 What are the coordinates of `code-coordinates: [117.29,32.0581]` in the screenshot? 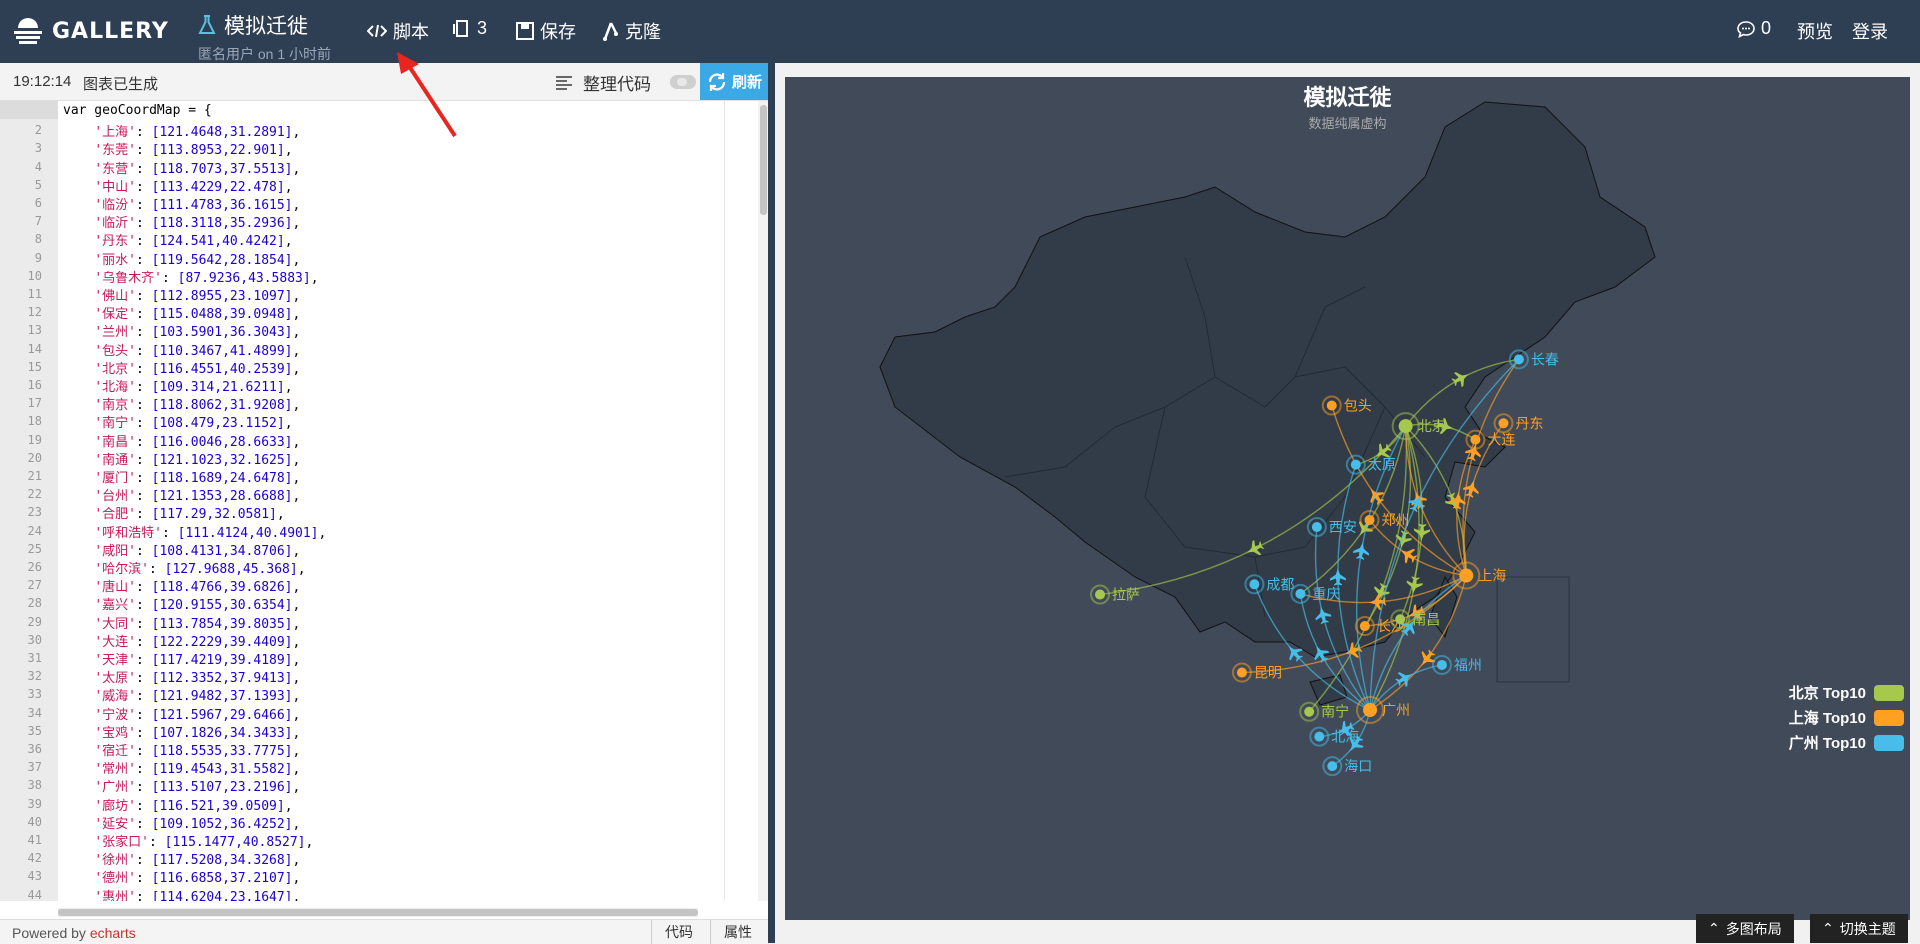 It's located at (214, 515).